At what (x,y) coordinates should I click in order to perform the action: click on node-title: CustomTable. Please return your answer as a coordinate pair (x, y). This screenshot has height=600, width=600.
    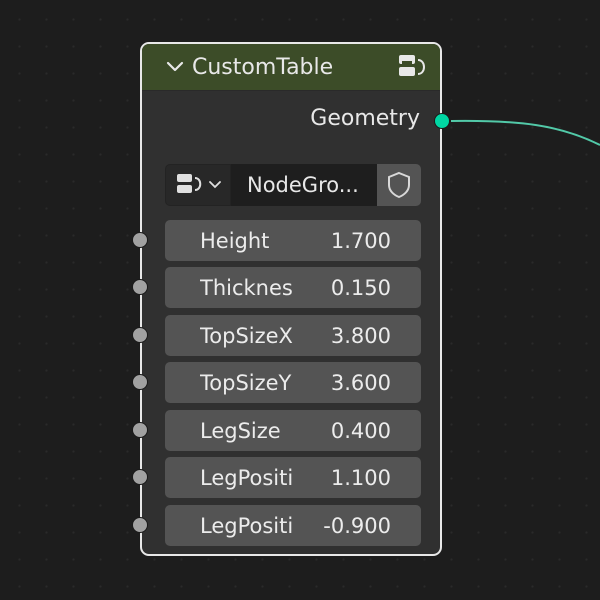
    Looking at the image, I should click on (263, 67).